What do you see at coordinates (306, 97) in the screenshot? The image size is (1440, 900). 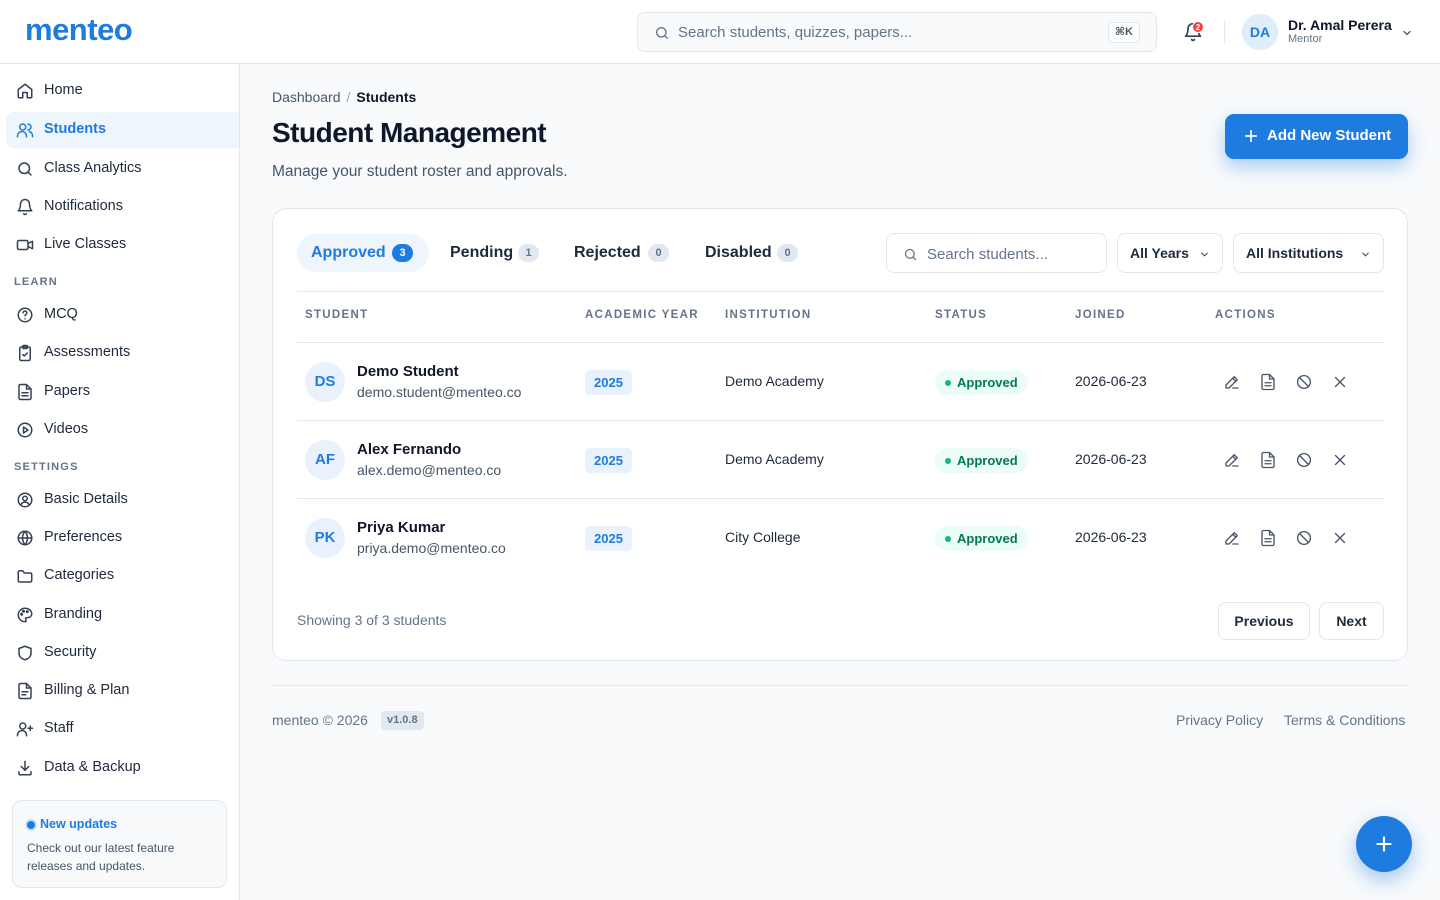 I see `breadcrumb-dashboard: Dashboard` at bounding box center [306, 97].